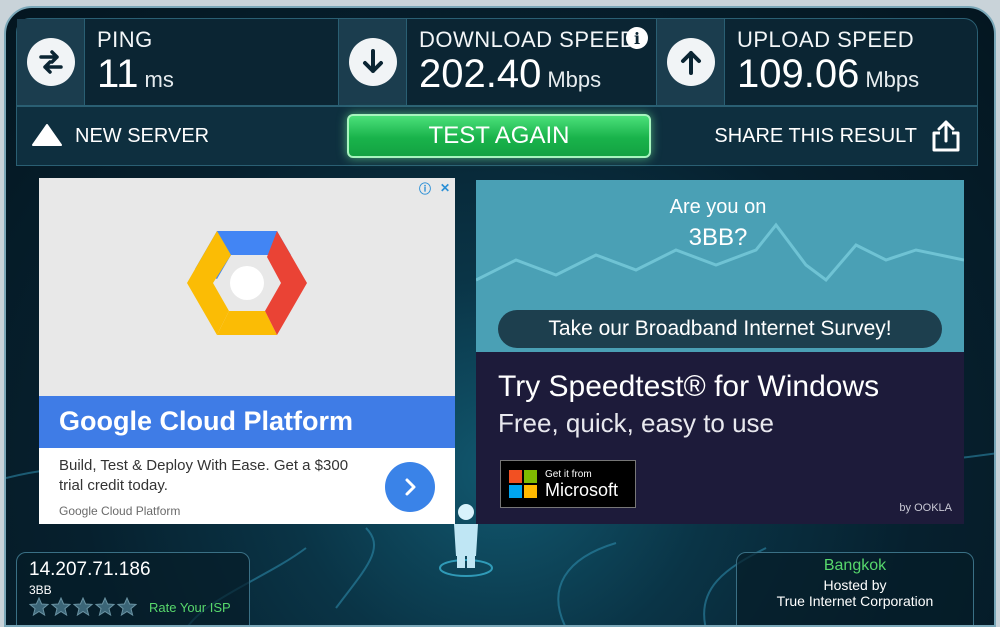 The width and height of the screenshot is (1000, 627). Describe the element at coordinates (855, 566) in the screenshot. I see `server-city: Bangkok` at that location.